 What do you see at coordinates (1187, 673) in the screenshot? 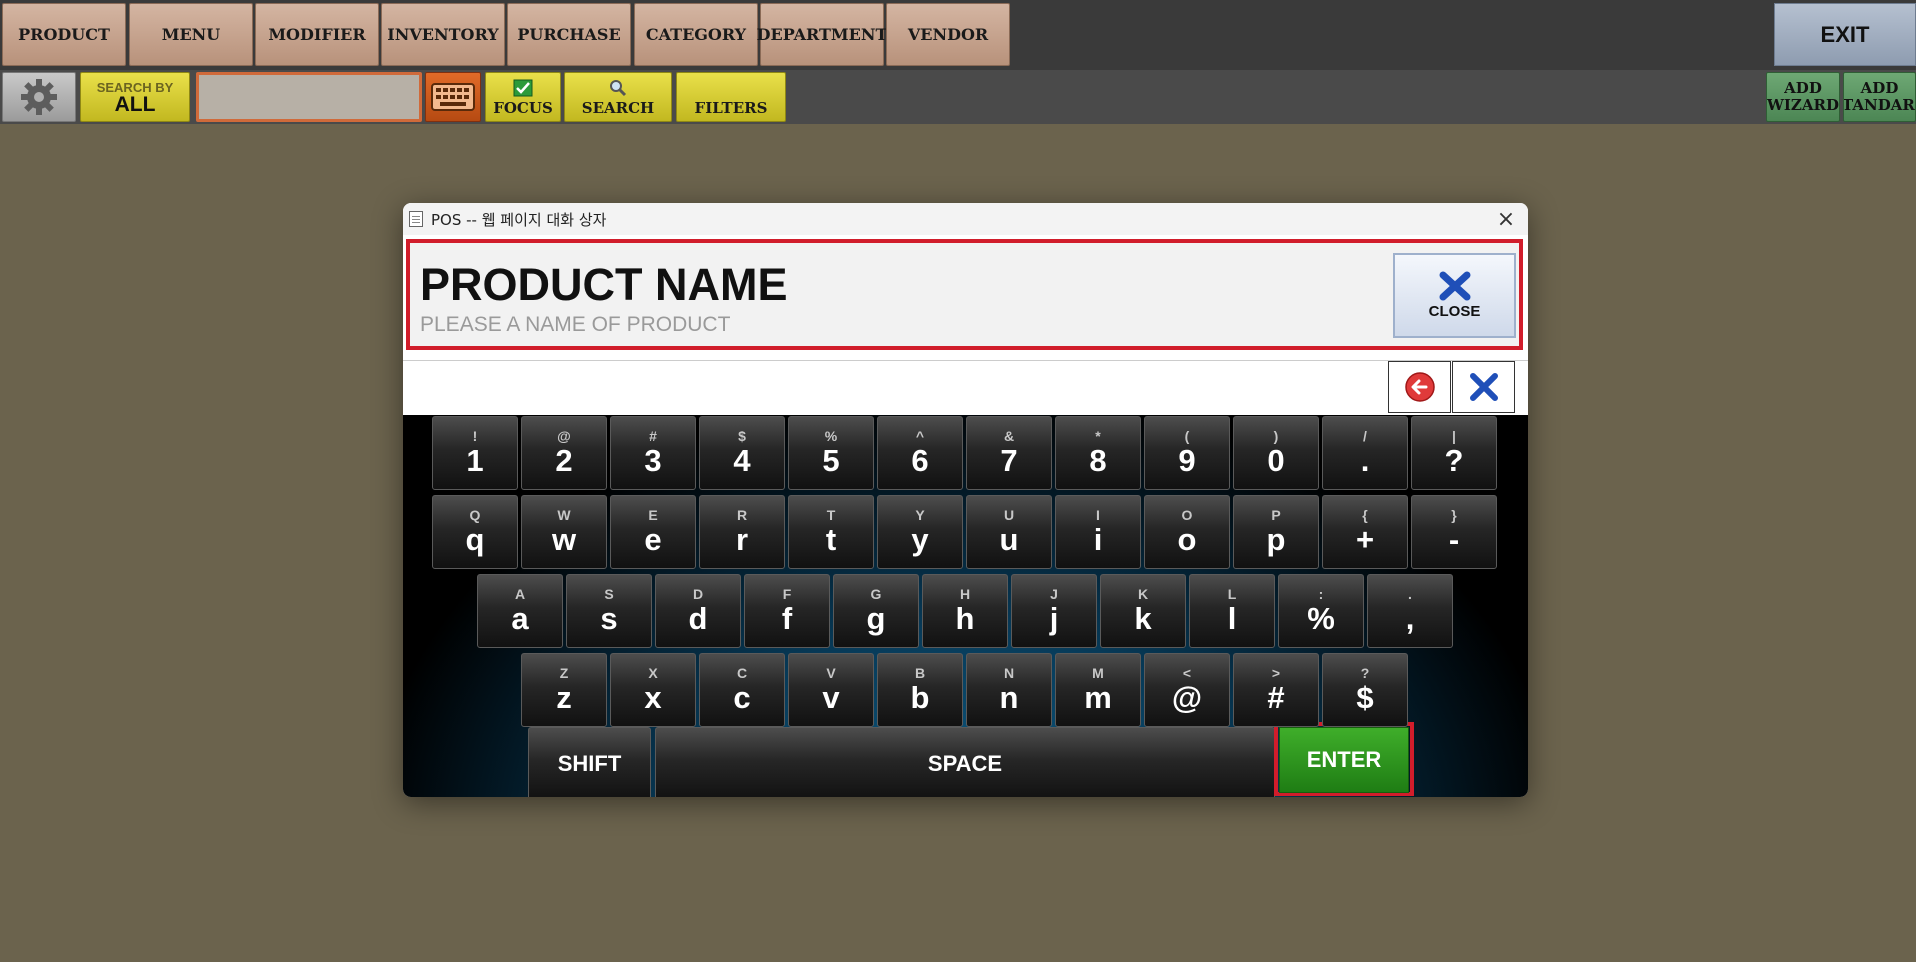
I see `key-secondary-label: <` at bounding box center [1187, 673].